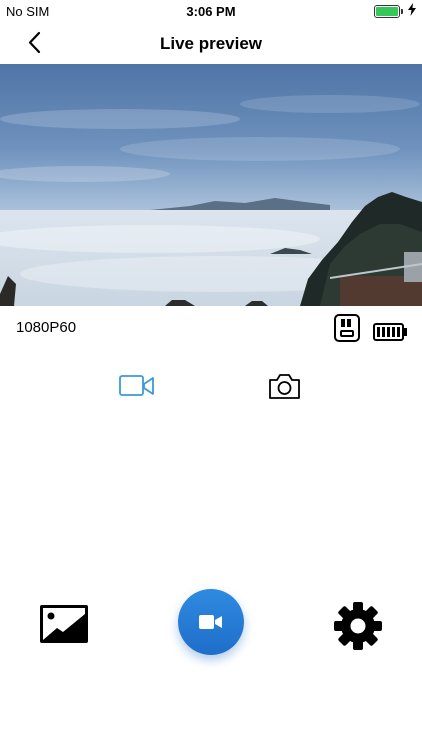 The height and width of the screenshot is (750, 422). I want to click on page-title: Live preview, so click(211, 43).